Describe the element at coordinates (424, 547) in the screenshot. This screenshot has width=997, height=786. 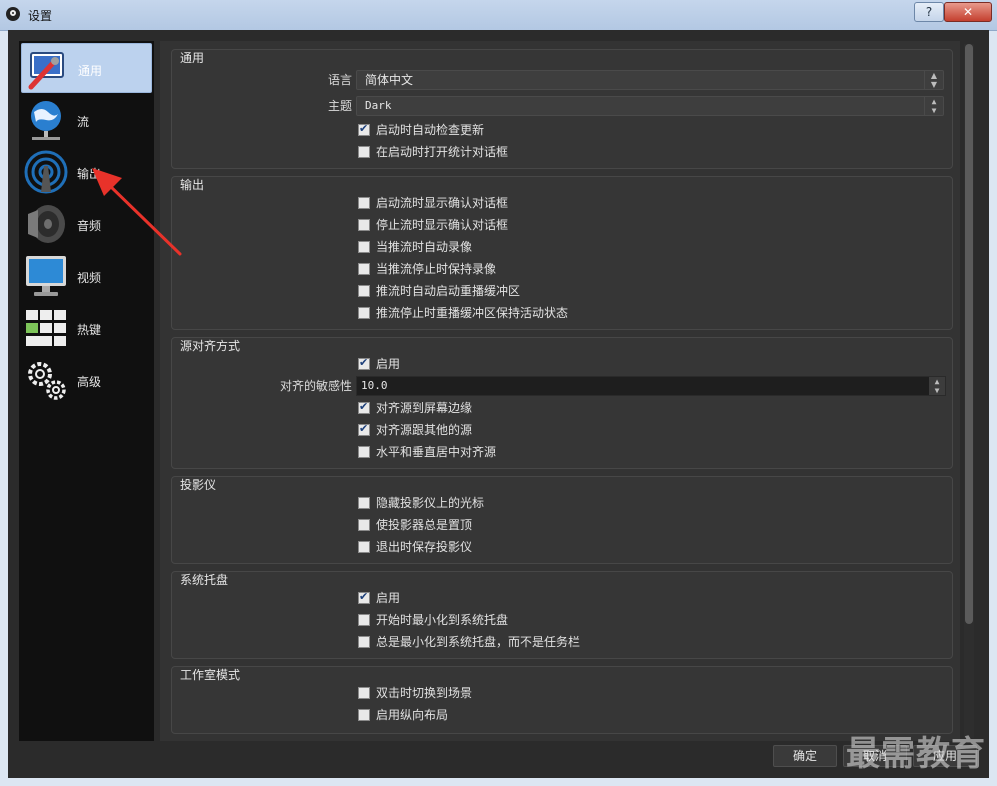
I see `projector-option-label: 退出时保存投影仪` at that location.